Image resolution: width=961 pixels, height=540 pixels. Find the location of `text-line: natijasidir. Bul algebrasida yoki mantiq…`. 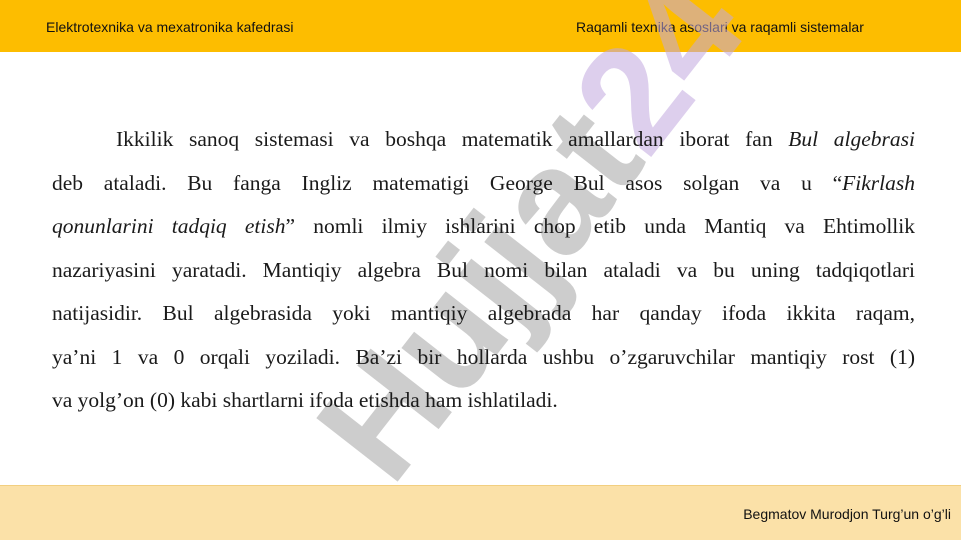

text-line: natijasidir. Bul algebrasida yoki mantiq… is located at coordinates (483, 313).